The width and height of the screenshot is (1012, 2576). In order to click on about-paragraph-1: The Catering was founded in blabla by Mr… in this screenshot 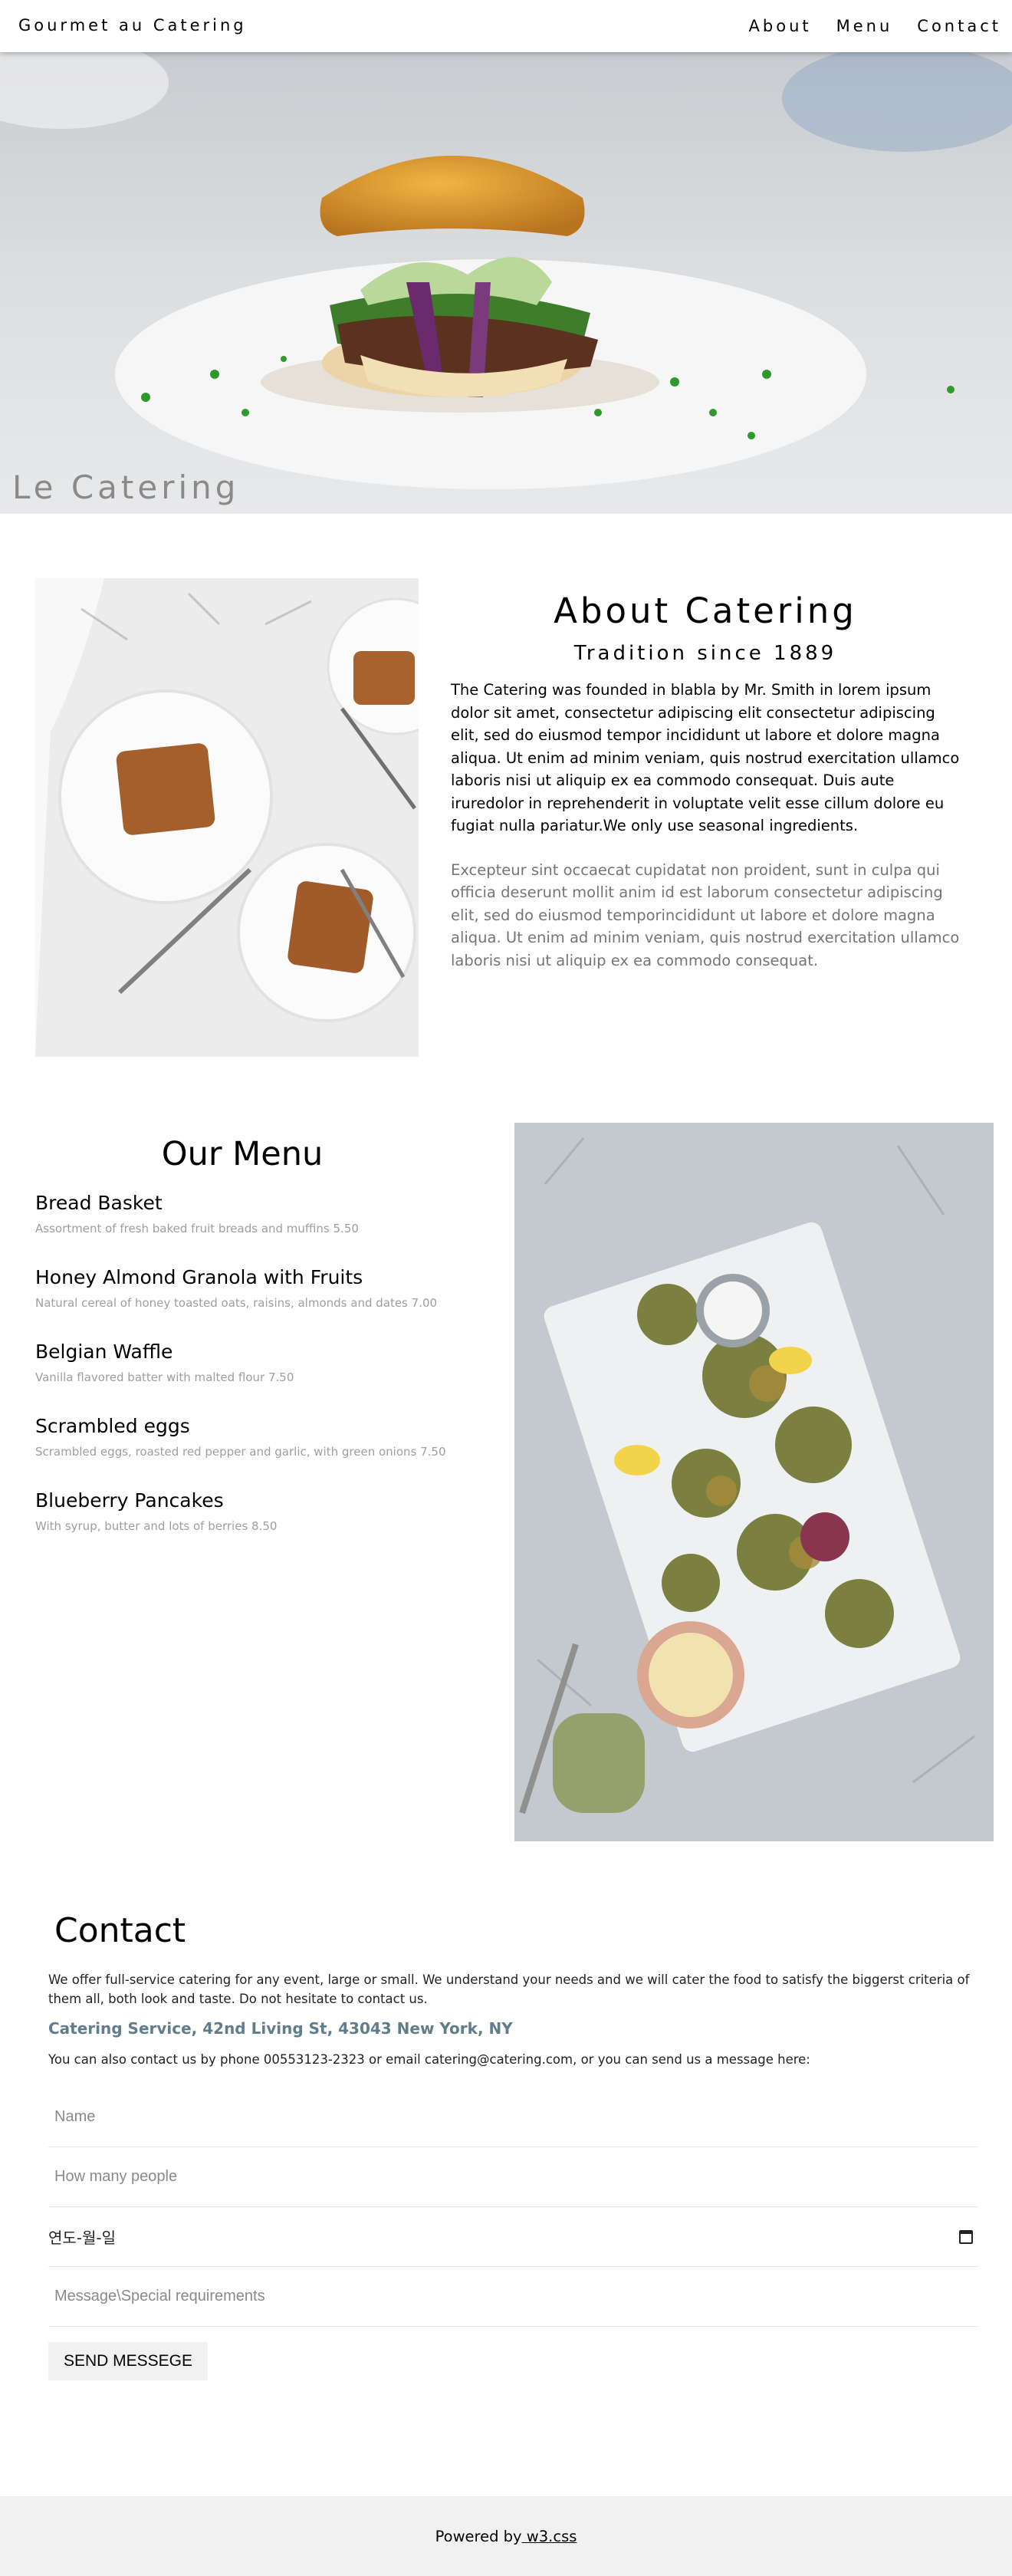, I will do `click(706, 757)`.